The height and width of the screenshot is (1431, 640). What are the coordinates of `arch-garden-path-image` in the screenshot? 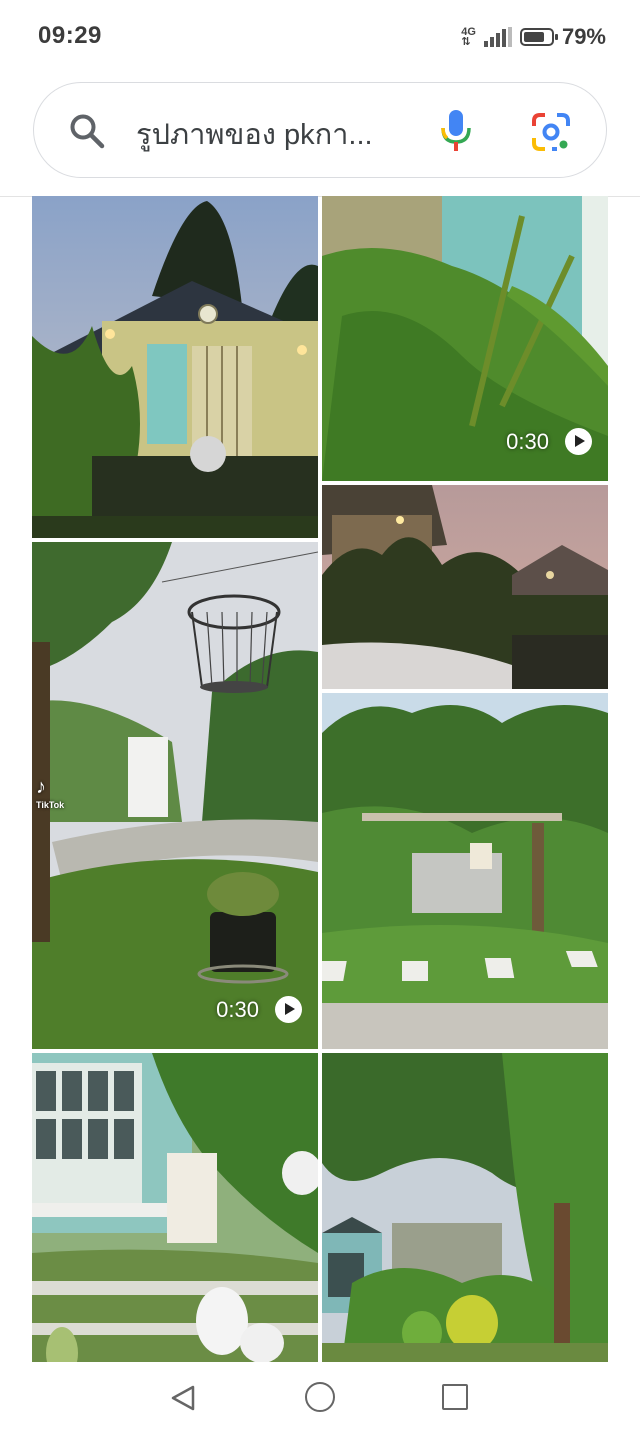 It's located at (465, 871).